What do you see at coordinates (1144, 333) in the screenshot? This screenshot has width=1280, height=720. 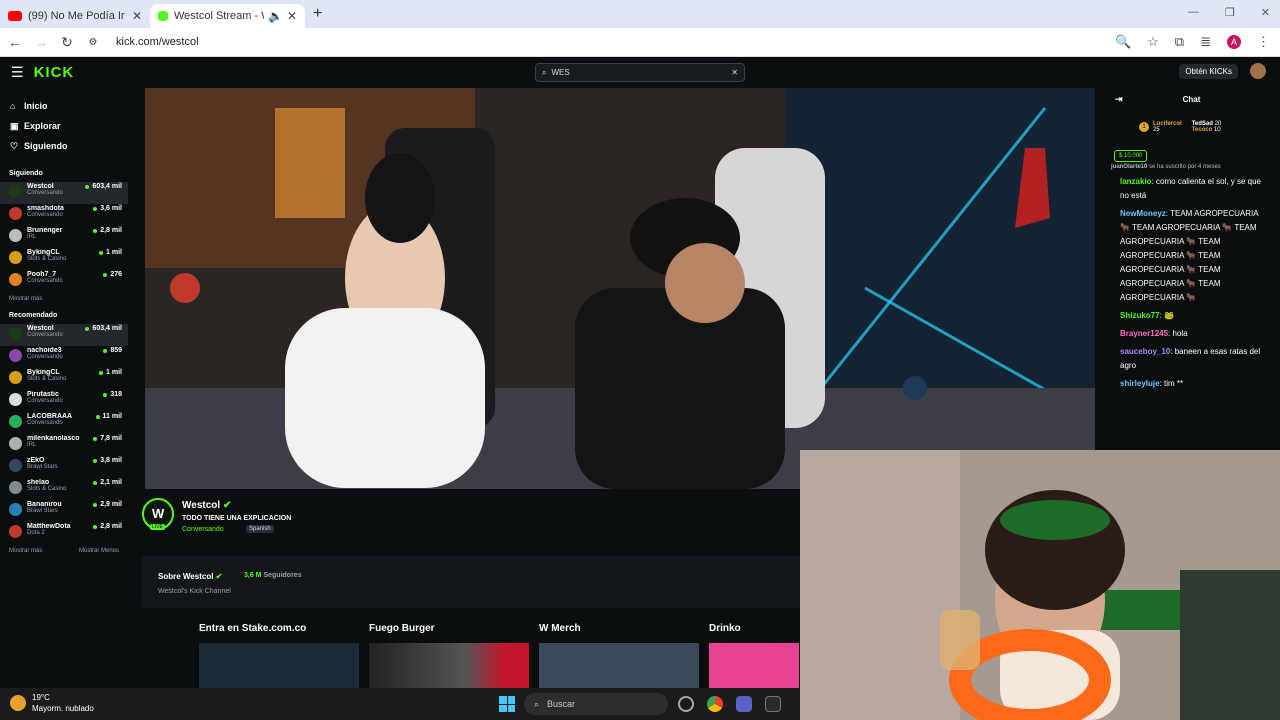 I see `chat-username: Brayner1245` at bounding box center [1144, 333].